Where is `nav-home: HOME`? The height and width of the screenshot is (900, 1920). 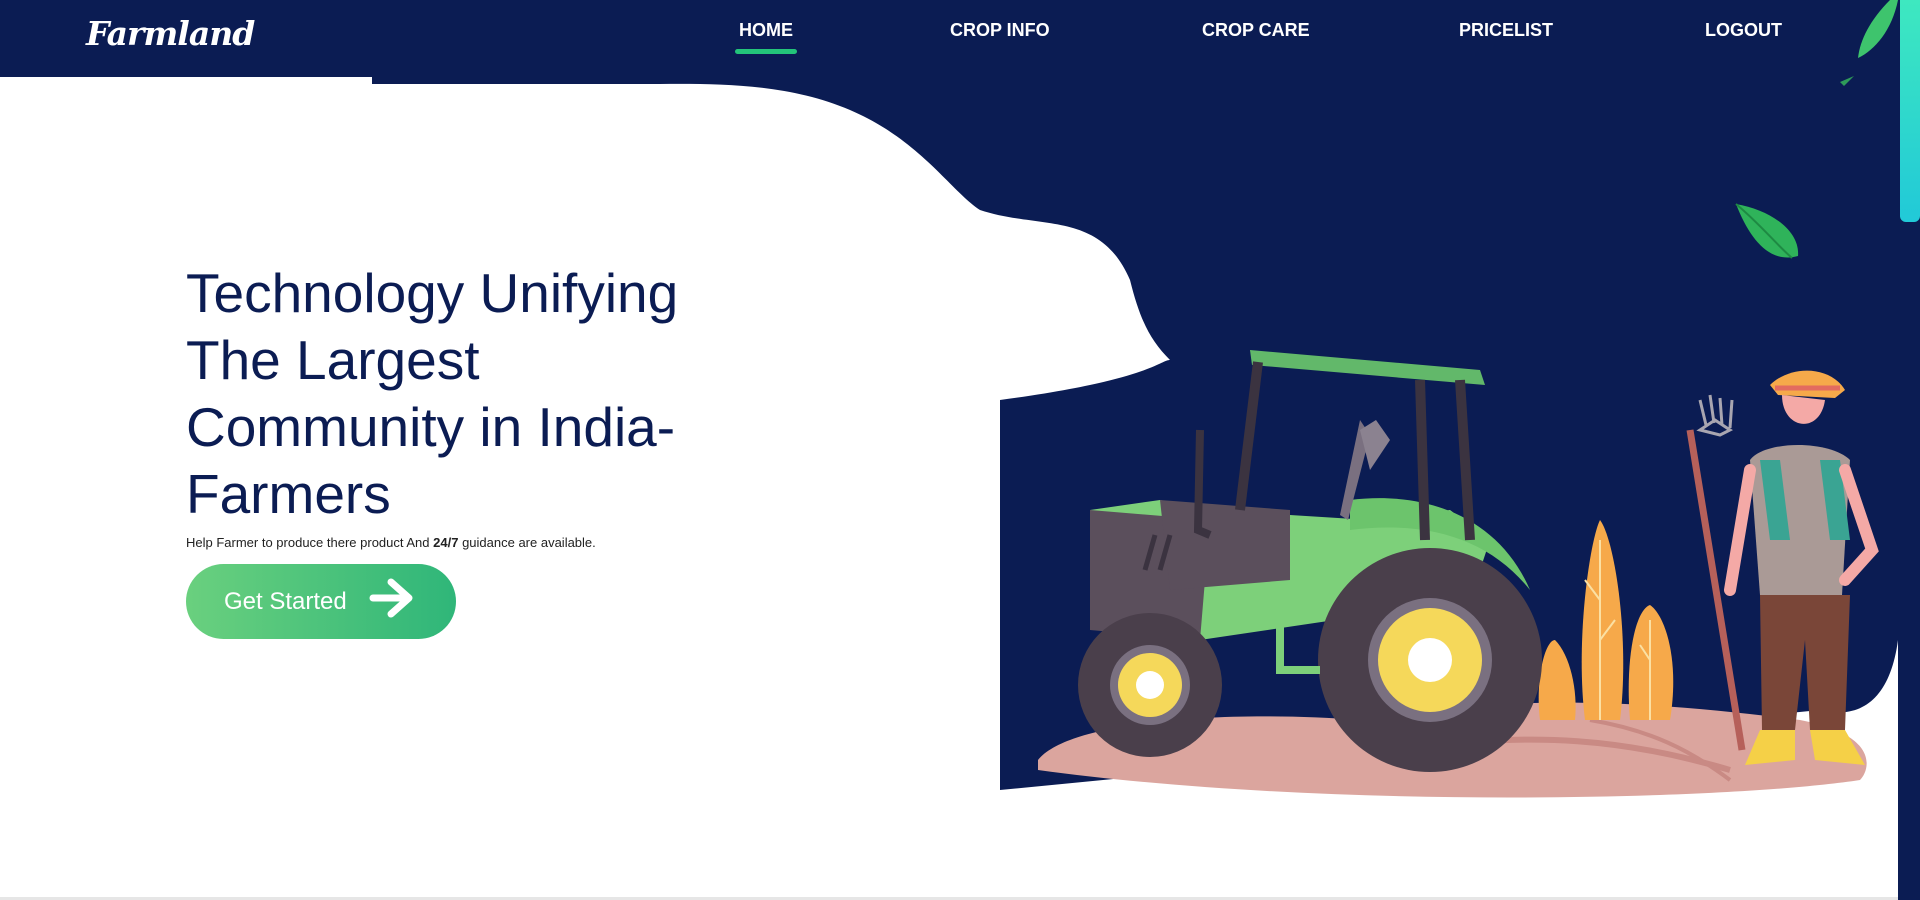 nav-home: HOME is located at coordinates (766, 37).